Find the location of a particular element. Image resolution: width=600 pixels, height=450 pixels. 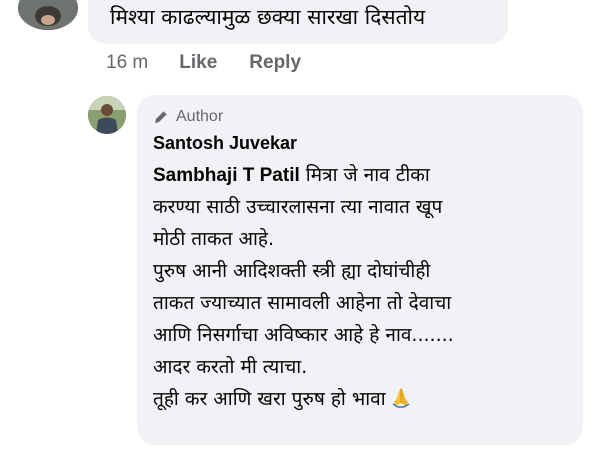

reply-line: तूही कर आणि खरा पुरुष हो भावा is located at coordinates (363, 399).